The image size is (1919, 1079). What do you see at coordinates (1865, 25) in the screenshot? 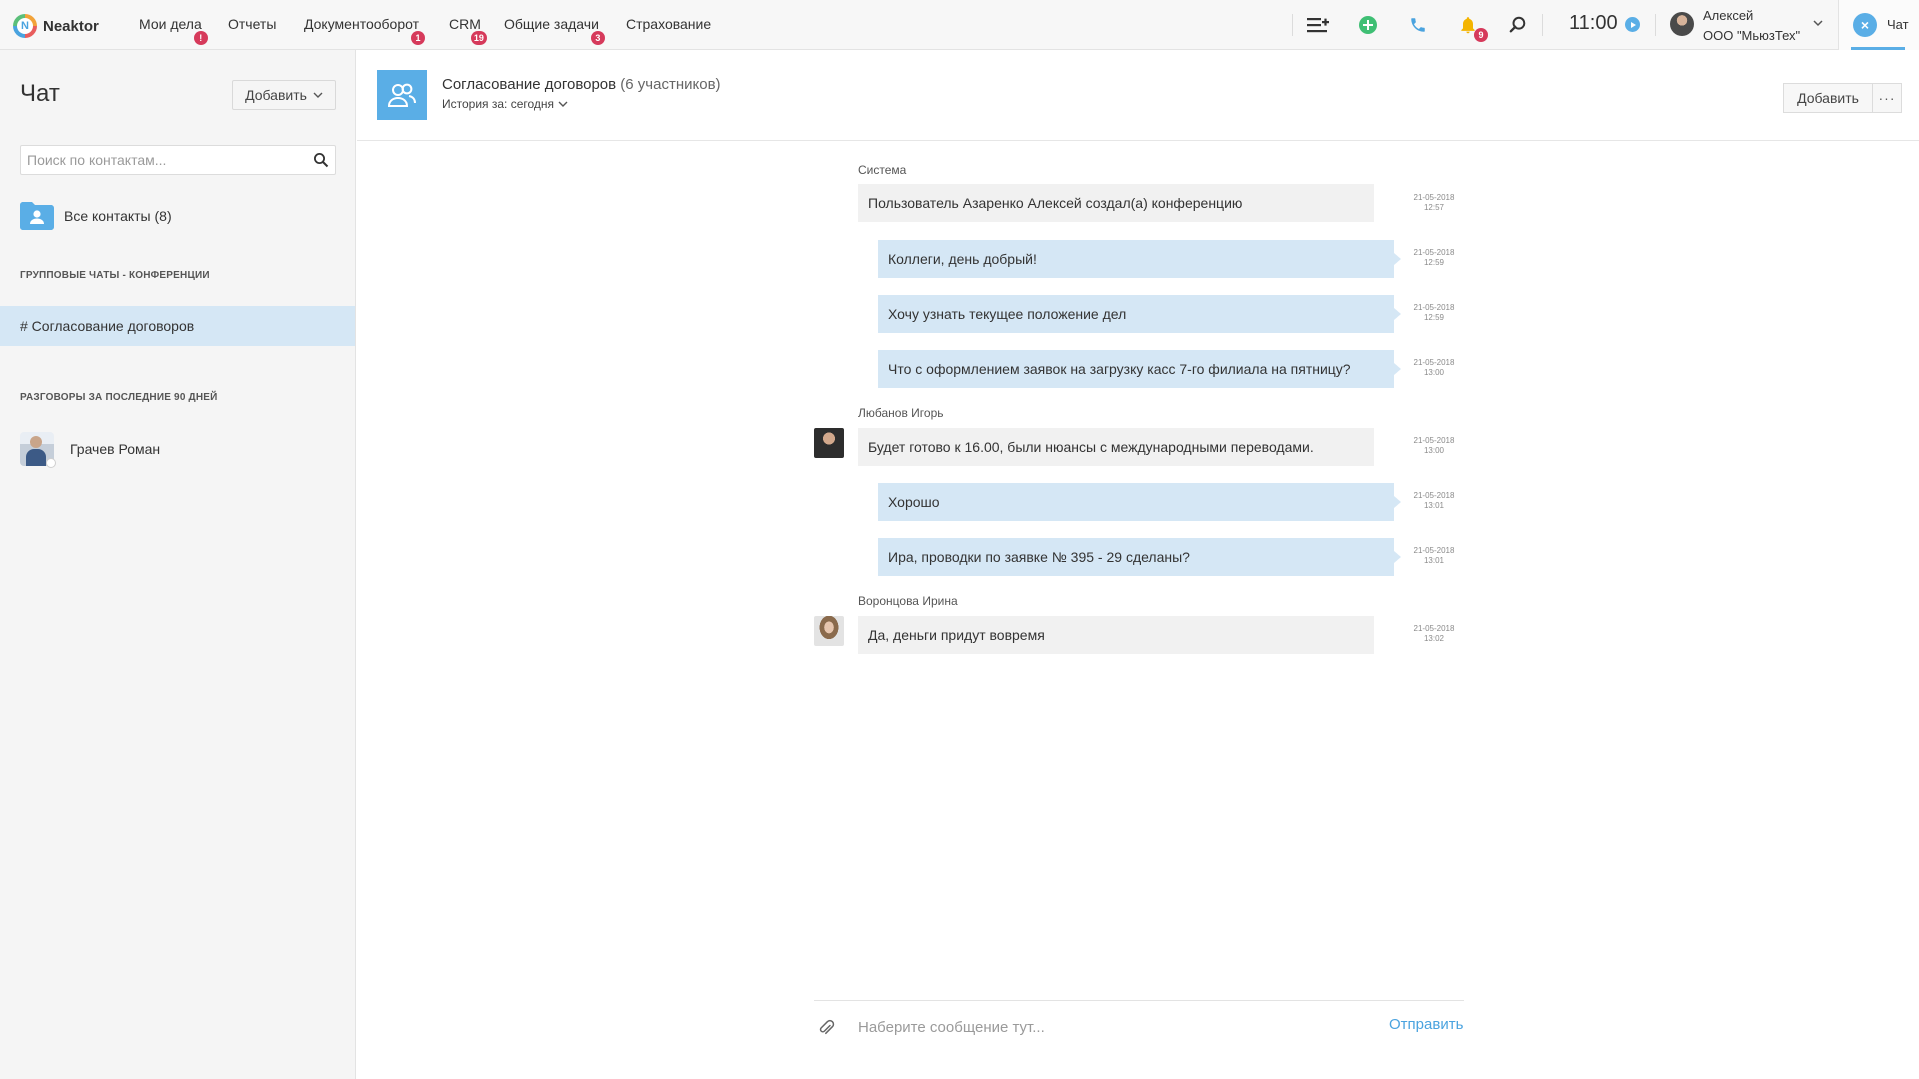
I see `close-icon: ×` at bounding box center [1865, 25].